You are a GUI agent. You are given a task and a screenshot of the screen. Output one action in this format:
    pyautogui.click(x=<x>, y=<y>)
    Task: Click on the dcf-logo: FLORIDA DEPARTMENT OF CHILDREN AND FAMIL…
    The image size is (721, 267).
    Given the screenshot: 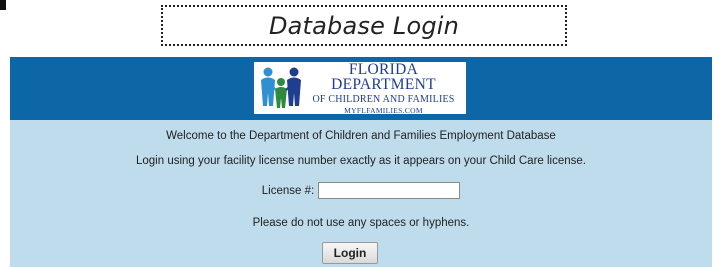 What is the action you would take?
    pyautogui.click(x=360, y=88)
    